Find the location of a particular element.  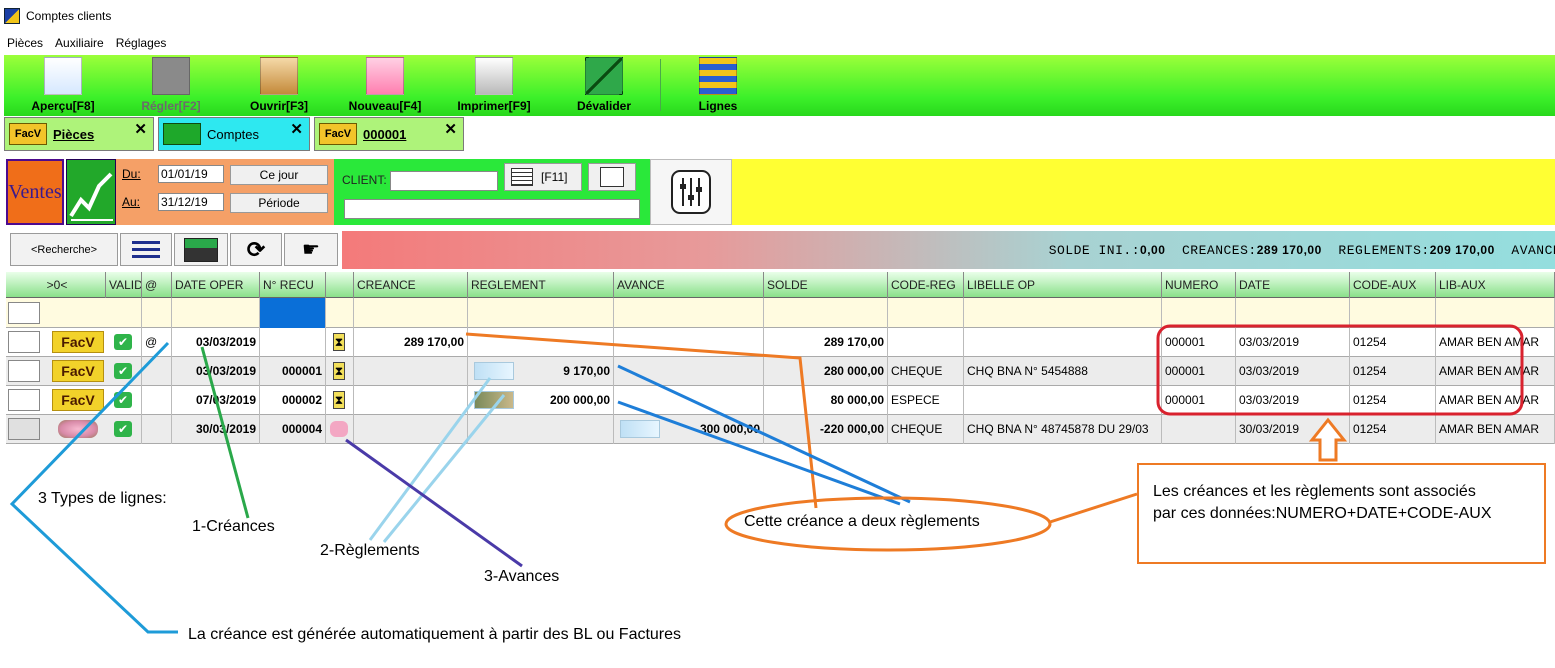

tab-comptes-label: Comptes is located at coordinates (233, 134).